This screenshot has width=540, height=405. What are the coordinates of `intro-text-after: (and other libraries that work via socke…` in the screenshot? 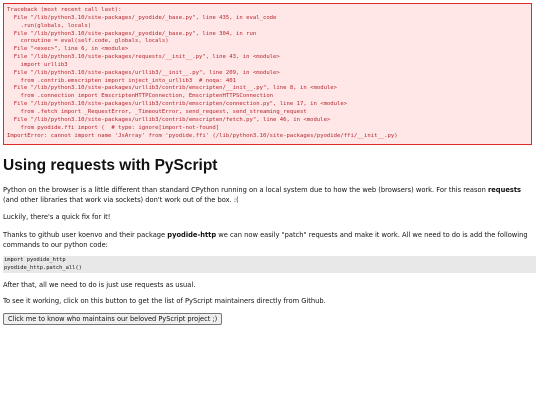 It's located at (121, 199).